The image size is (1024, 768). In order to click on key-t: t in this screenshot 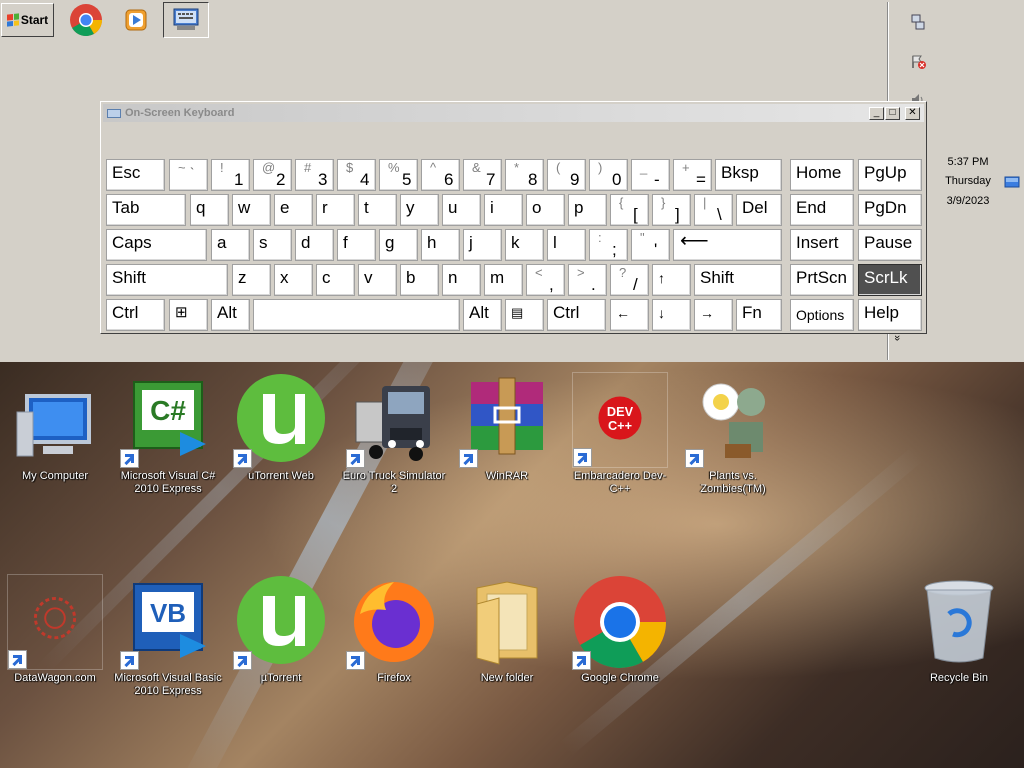, I will do `click(377, 210)`.